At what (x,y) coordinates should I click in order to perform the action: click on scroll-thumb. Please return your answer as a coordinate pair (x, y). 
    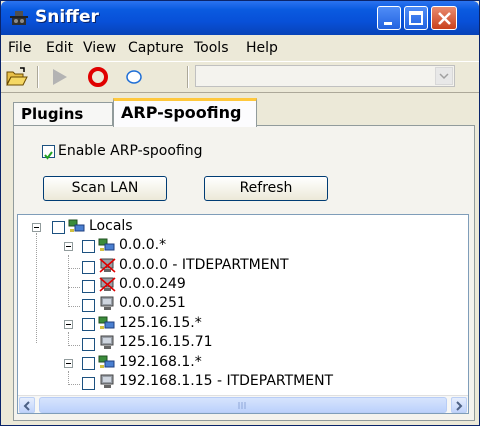
    Looking at the image, I should click on (243, 405).